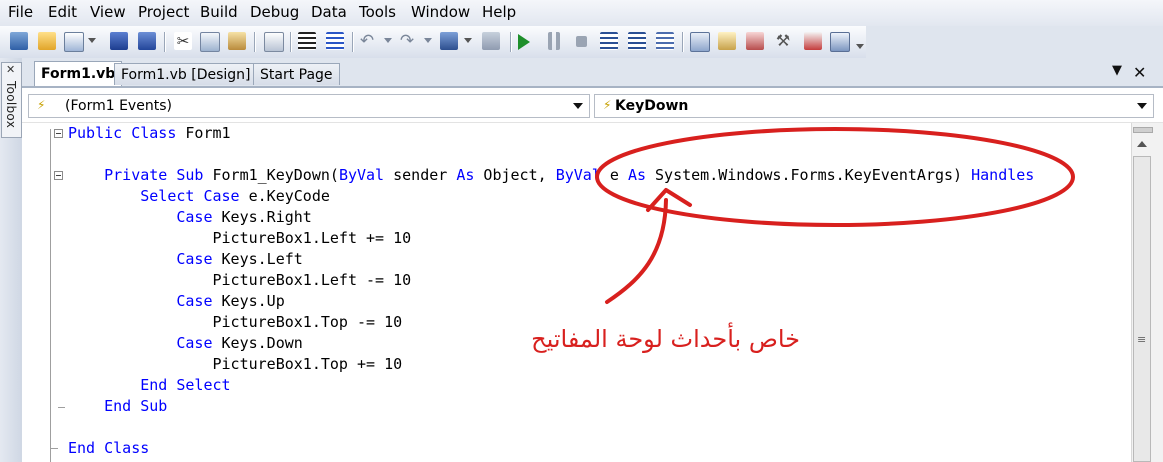 This screenshot has width=1163, height=462. I want to click on comment-lines-icon, so click(307, 41).